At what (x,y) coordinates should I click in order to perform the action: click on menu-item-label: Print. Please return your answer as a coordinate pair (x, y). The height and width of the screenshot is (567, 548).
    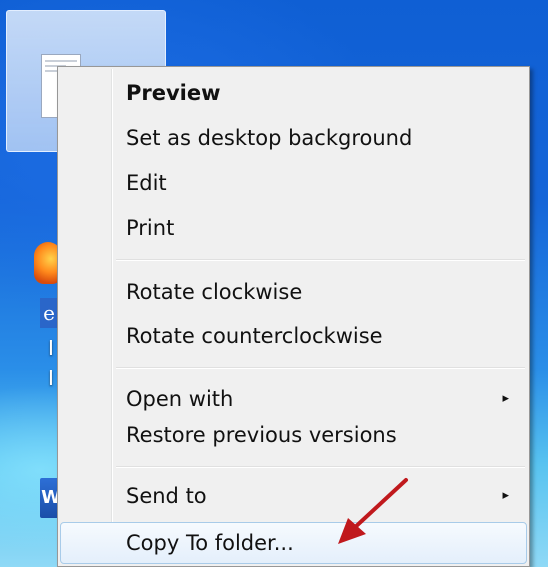
    Looking at the image, I should click on (150, 228).